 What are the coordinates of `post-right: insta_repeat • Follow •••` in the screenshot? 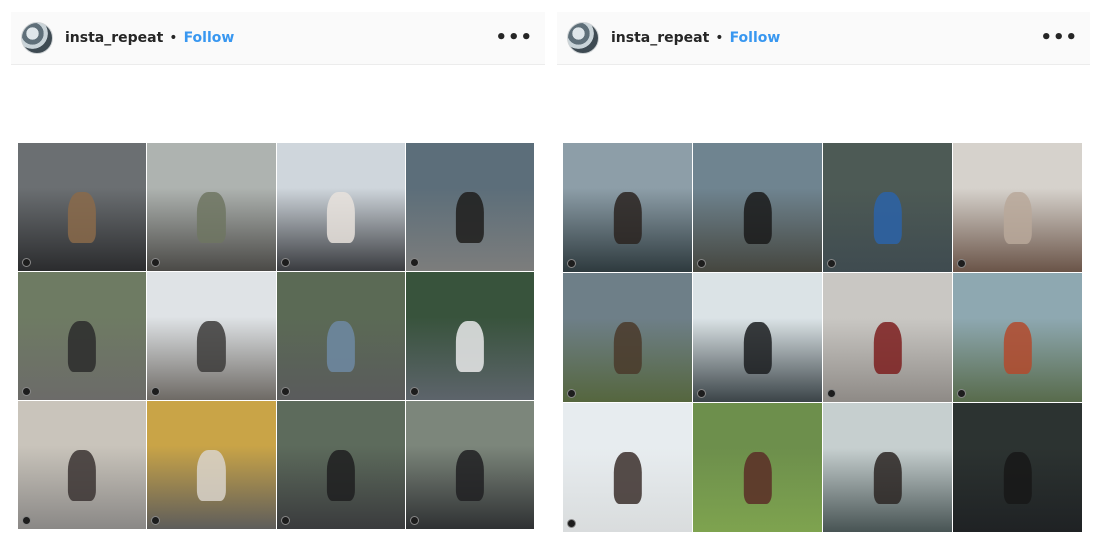 It's located at (823, 38).